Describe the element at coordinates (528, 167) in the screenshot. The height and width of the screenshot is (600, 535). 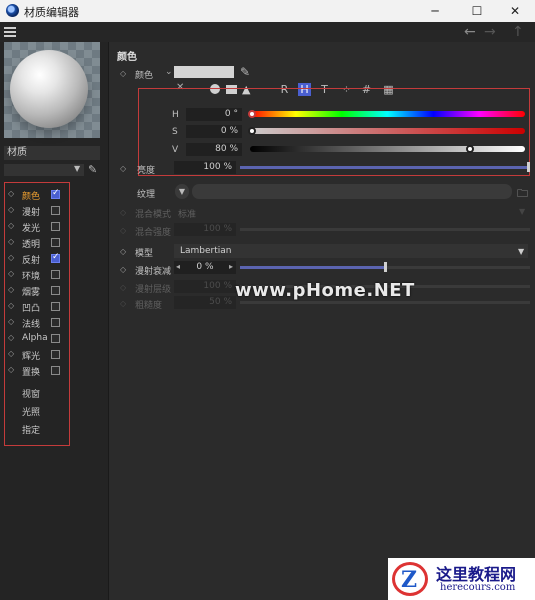
I see `brightness-slider-handle` at that location.